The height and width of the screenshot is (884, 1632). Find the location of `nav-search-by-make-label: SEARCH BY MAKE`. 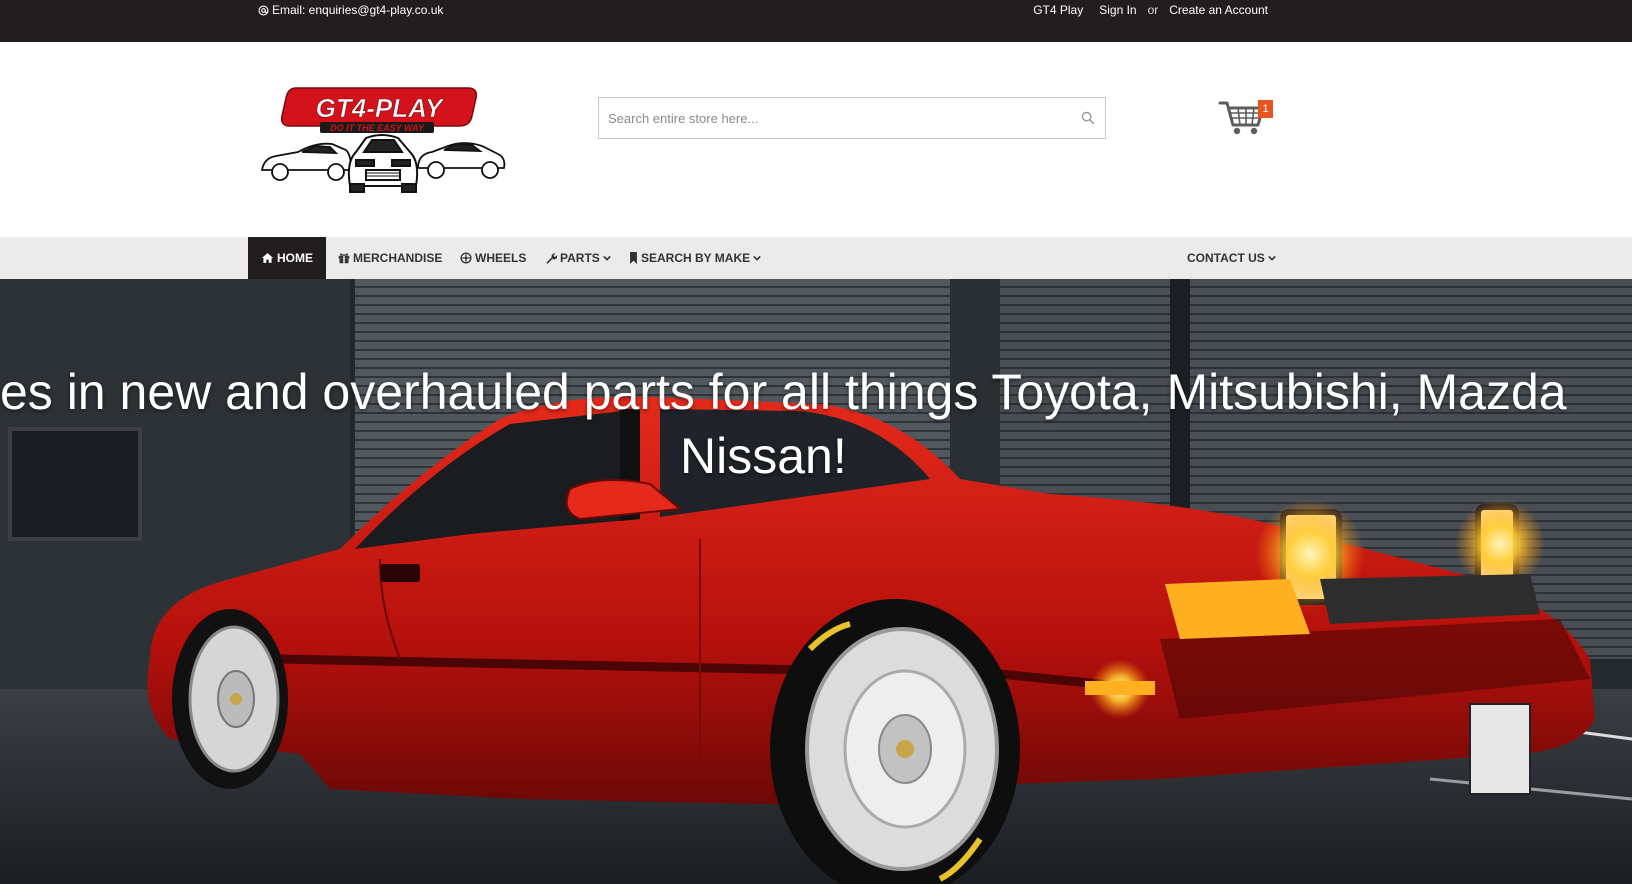

nav-search-by-make-label: SEARCH BY MAKE is located at coordinates (696, 258).